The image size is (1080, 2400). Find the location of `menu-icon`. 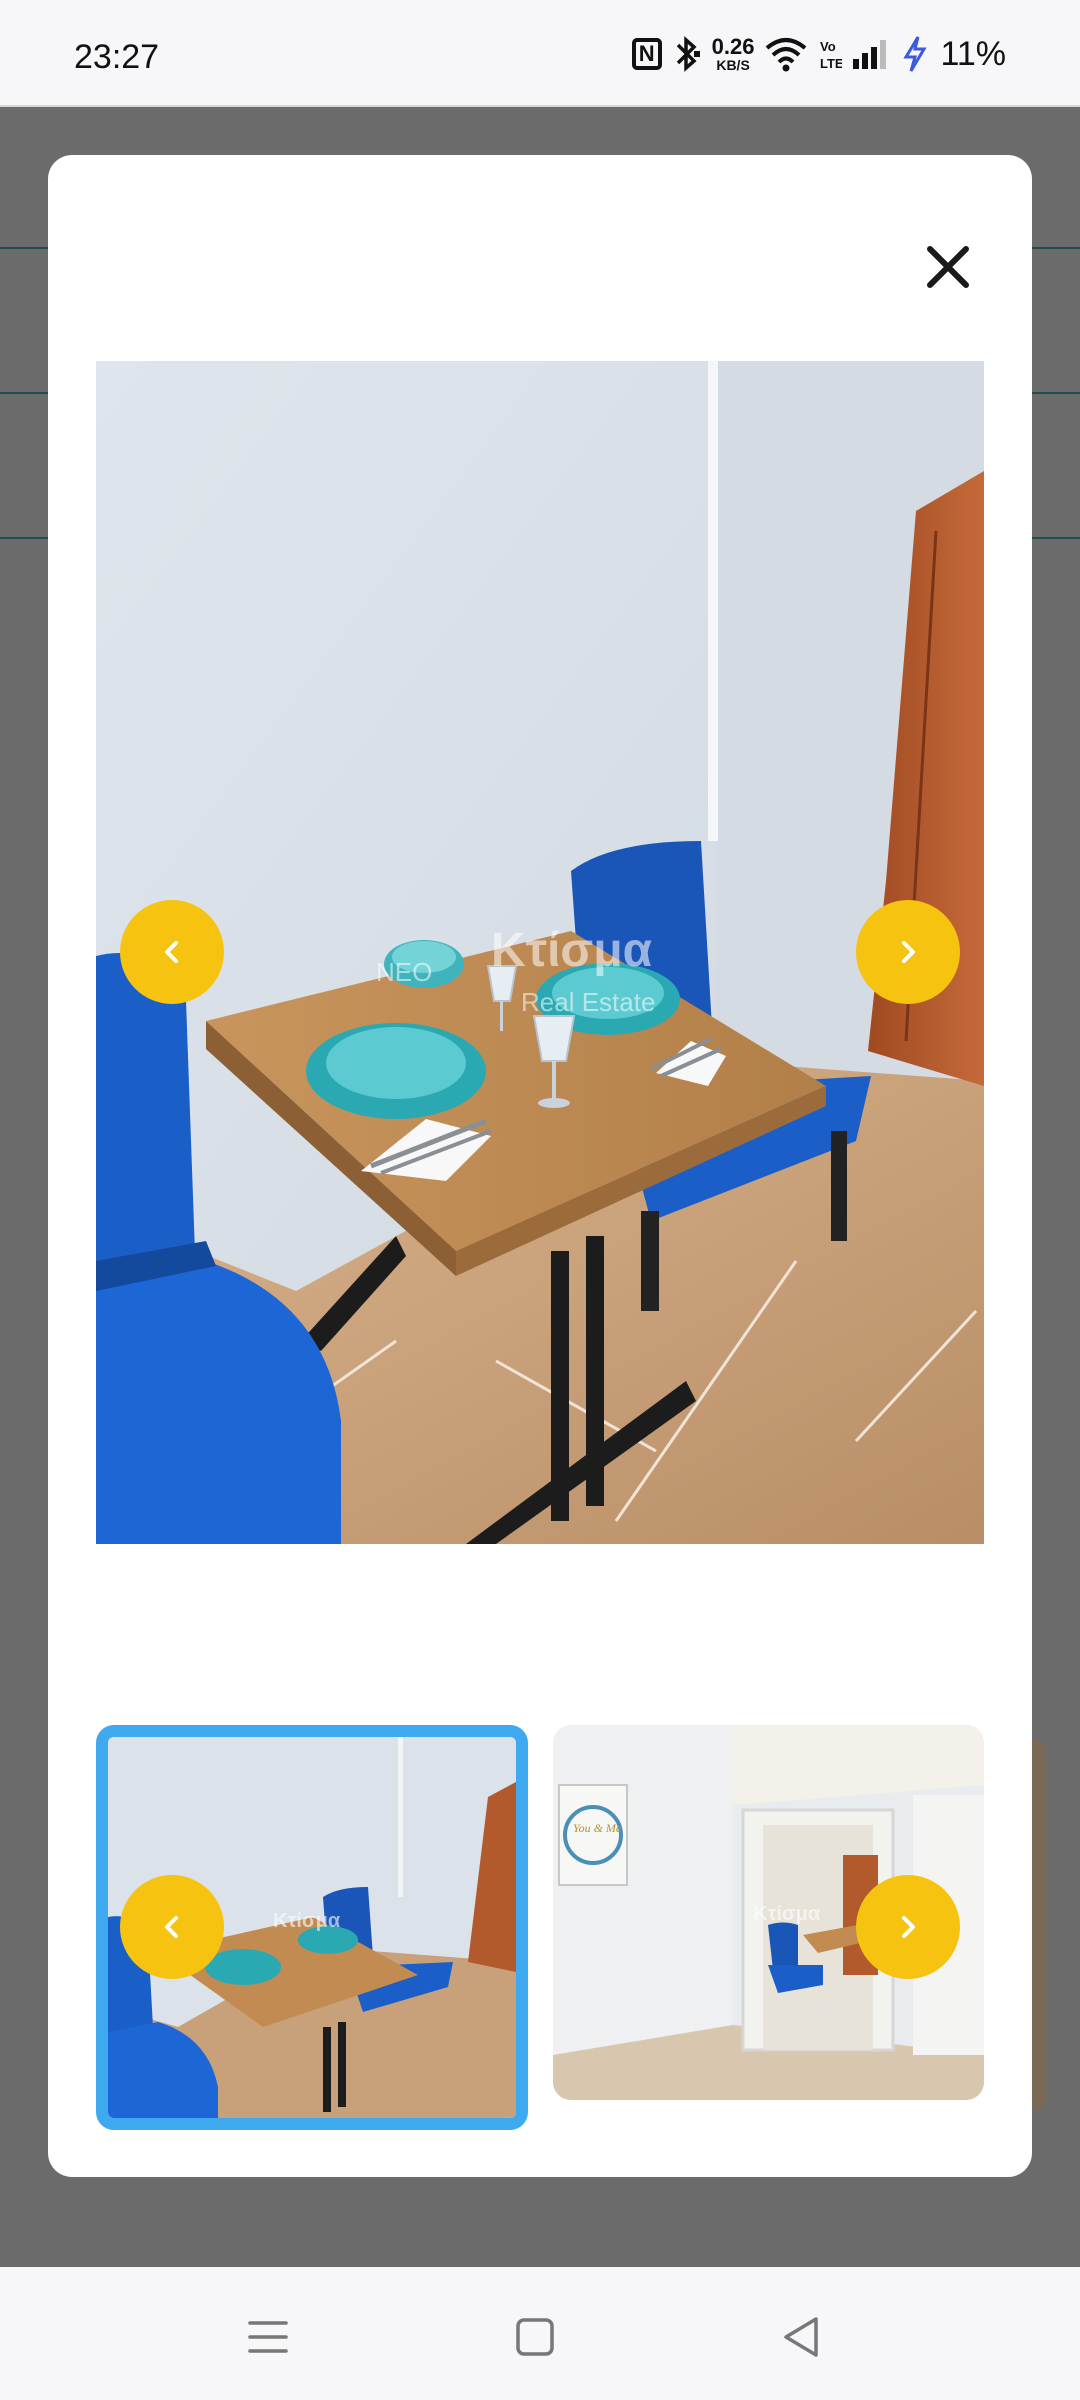

menu-icon is located at coordinates (268, 2337).